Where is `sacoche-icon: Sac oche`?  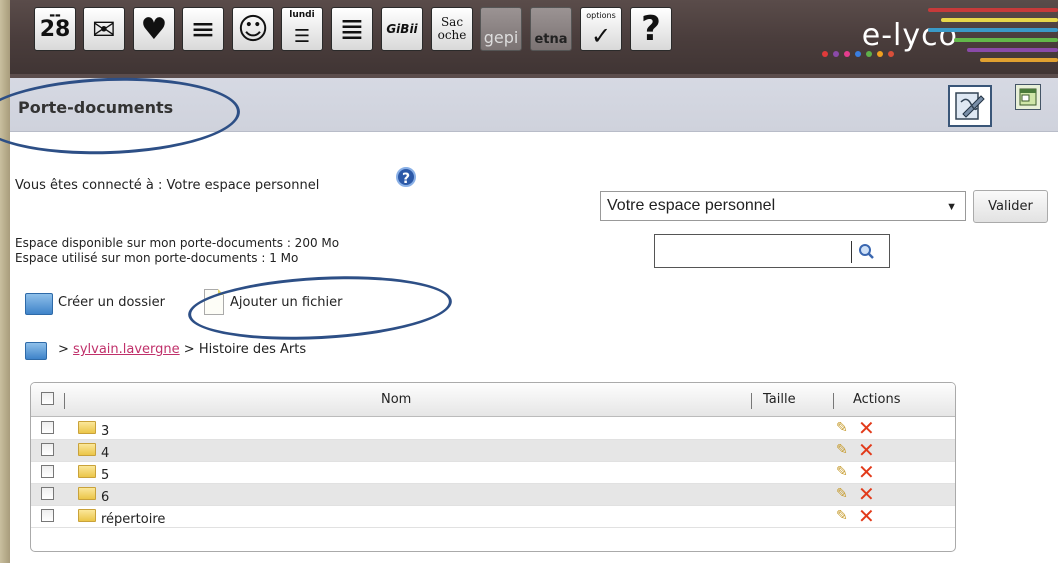
sacoche-icon: Sac oche is located at coordinates (452, 29).